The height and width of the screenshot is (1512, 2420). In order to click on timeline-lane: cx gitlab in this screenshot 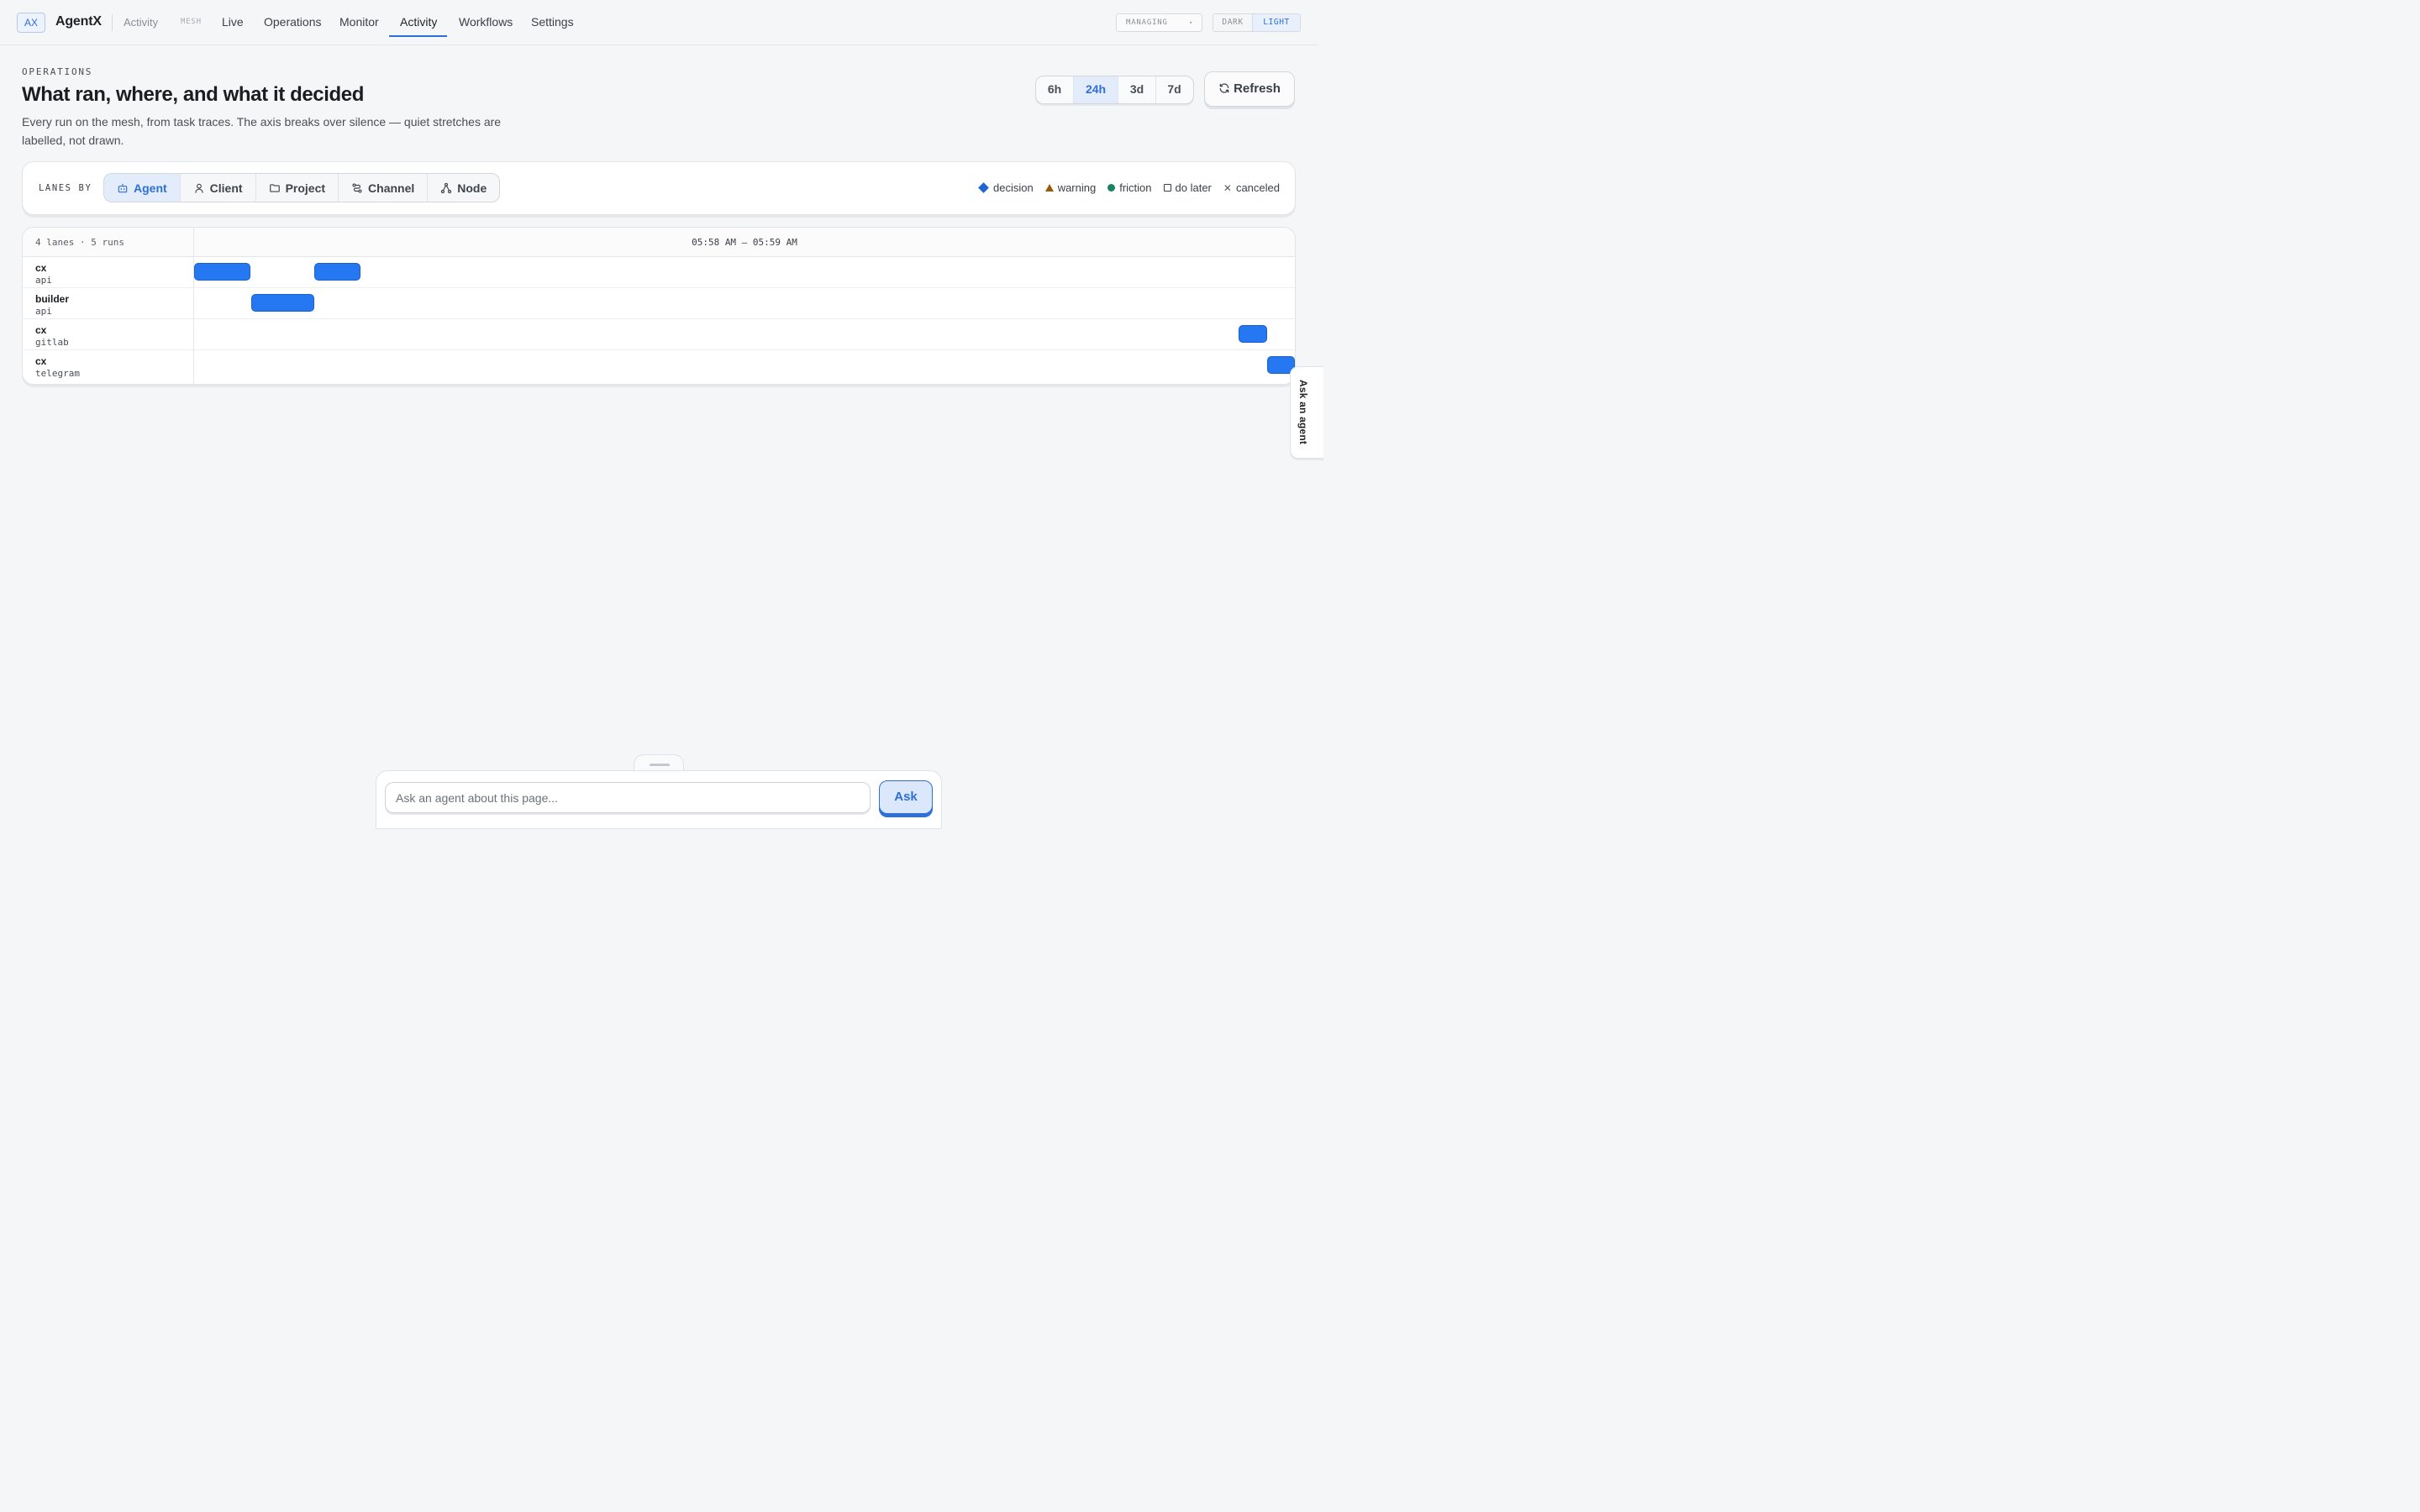, I will do `click(659, 334)`.